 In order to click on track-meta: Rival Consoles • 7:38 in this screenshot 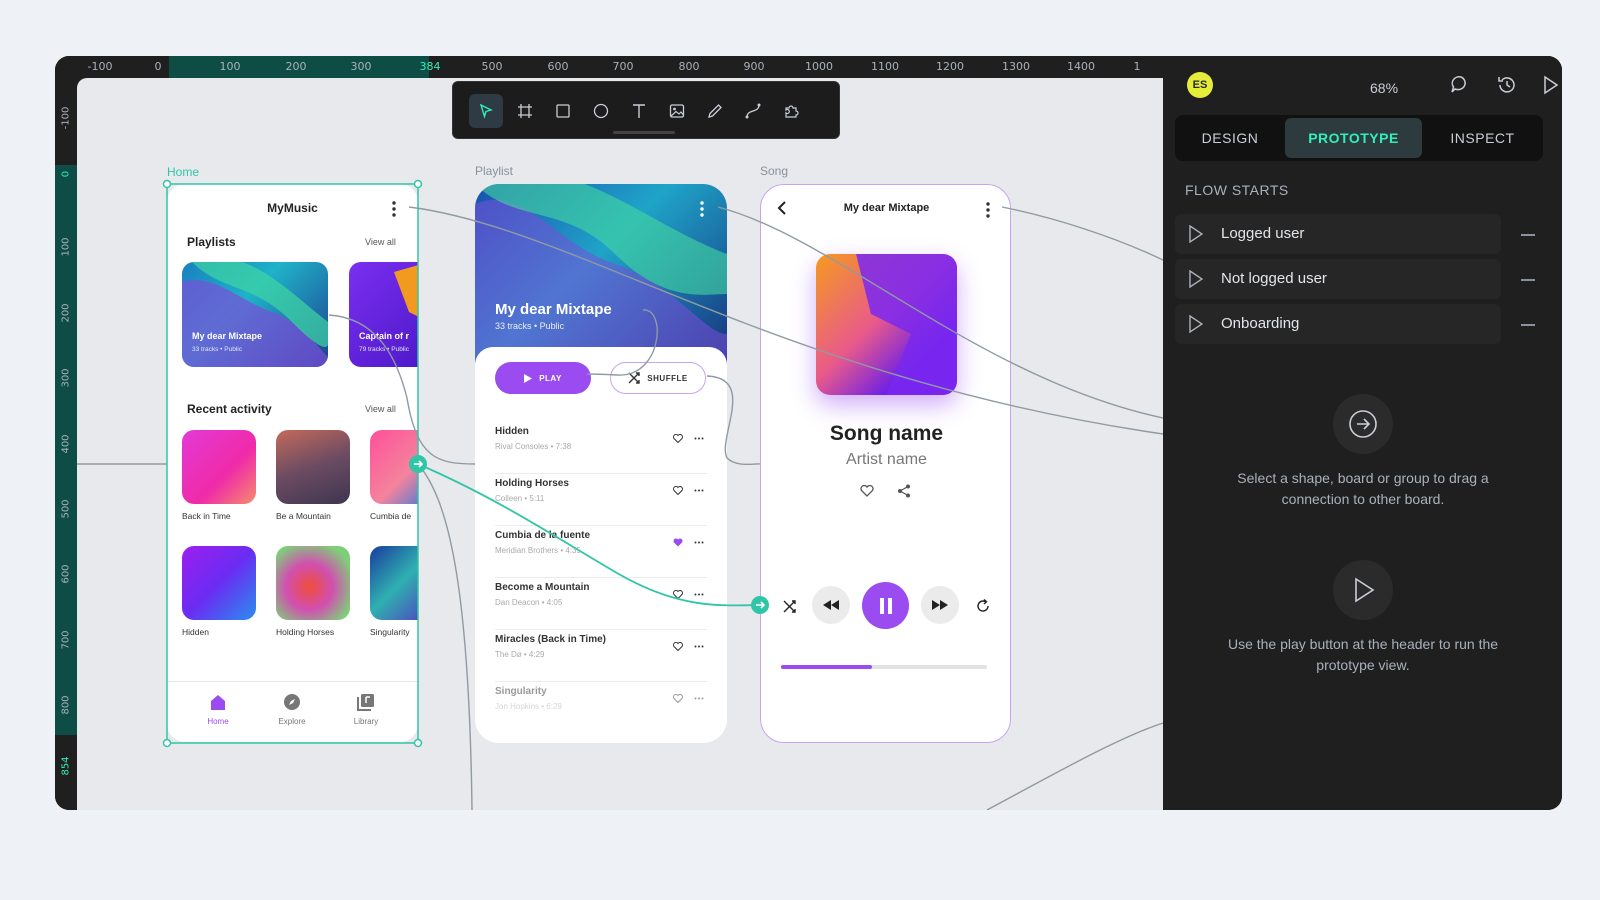, I will do `click(533, 446)`.